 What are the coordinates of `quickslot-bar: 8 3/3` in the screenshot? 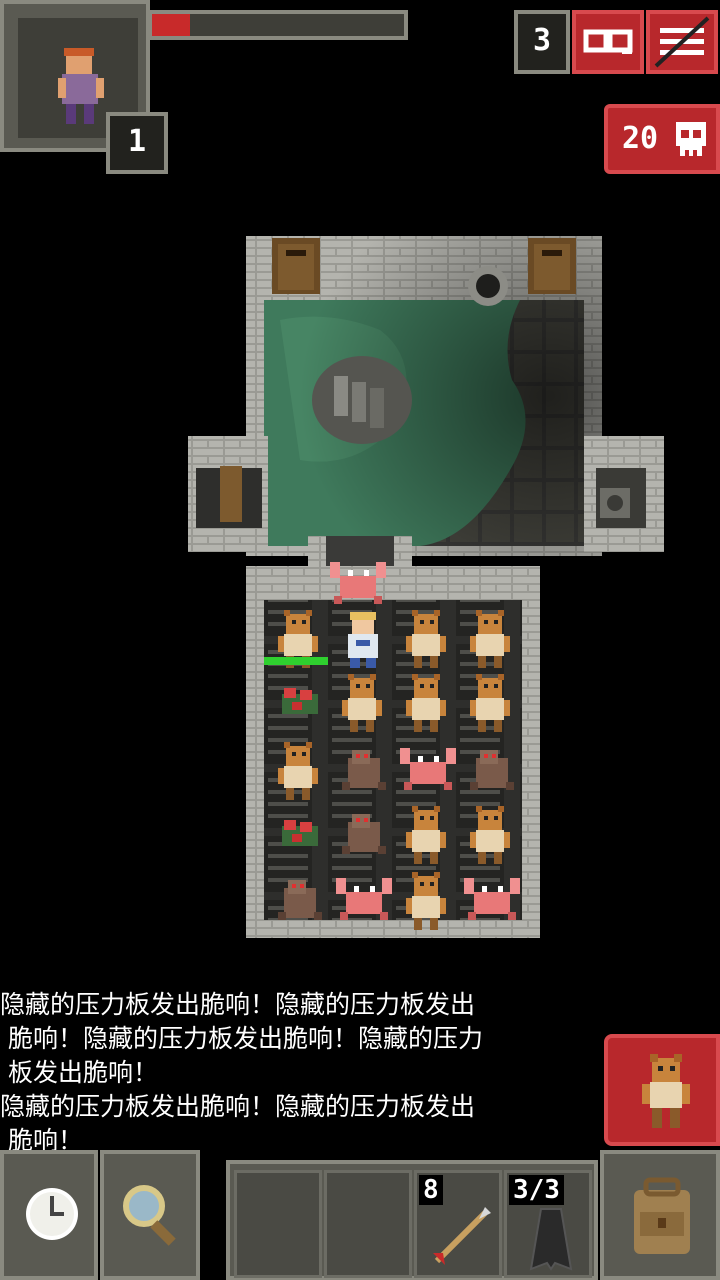 It's located at (412, 1220).